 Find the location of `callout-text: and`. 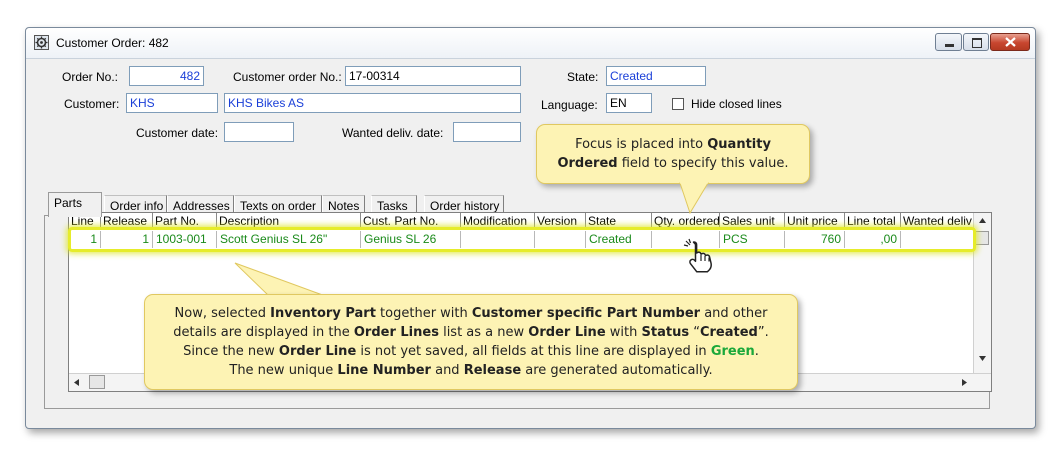

callout-text: and is located at coordinates (447, 370).